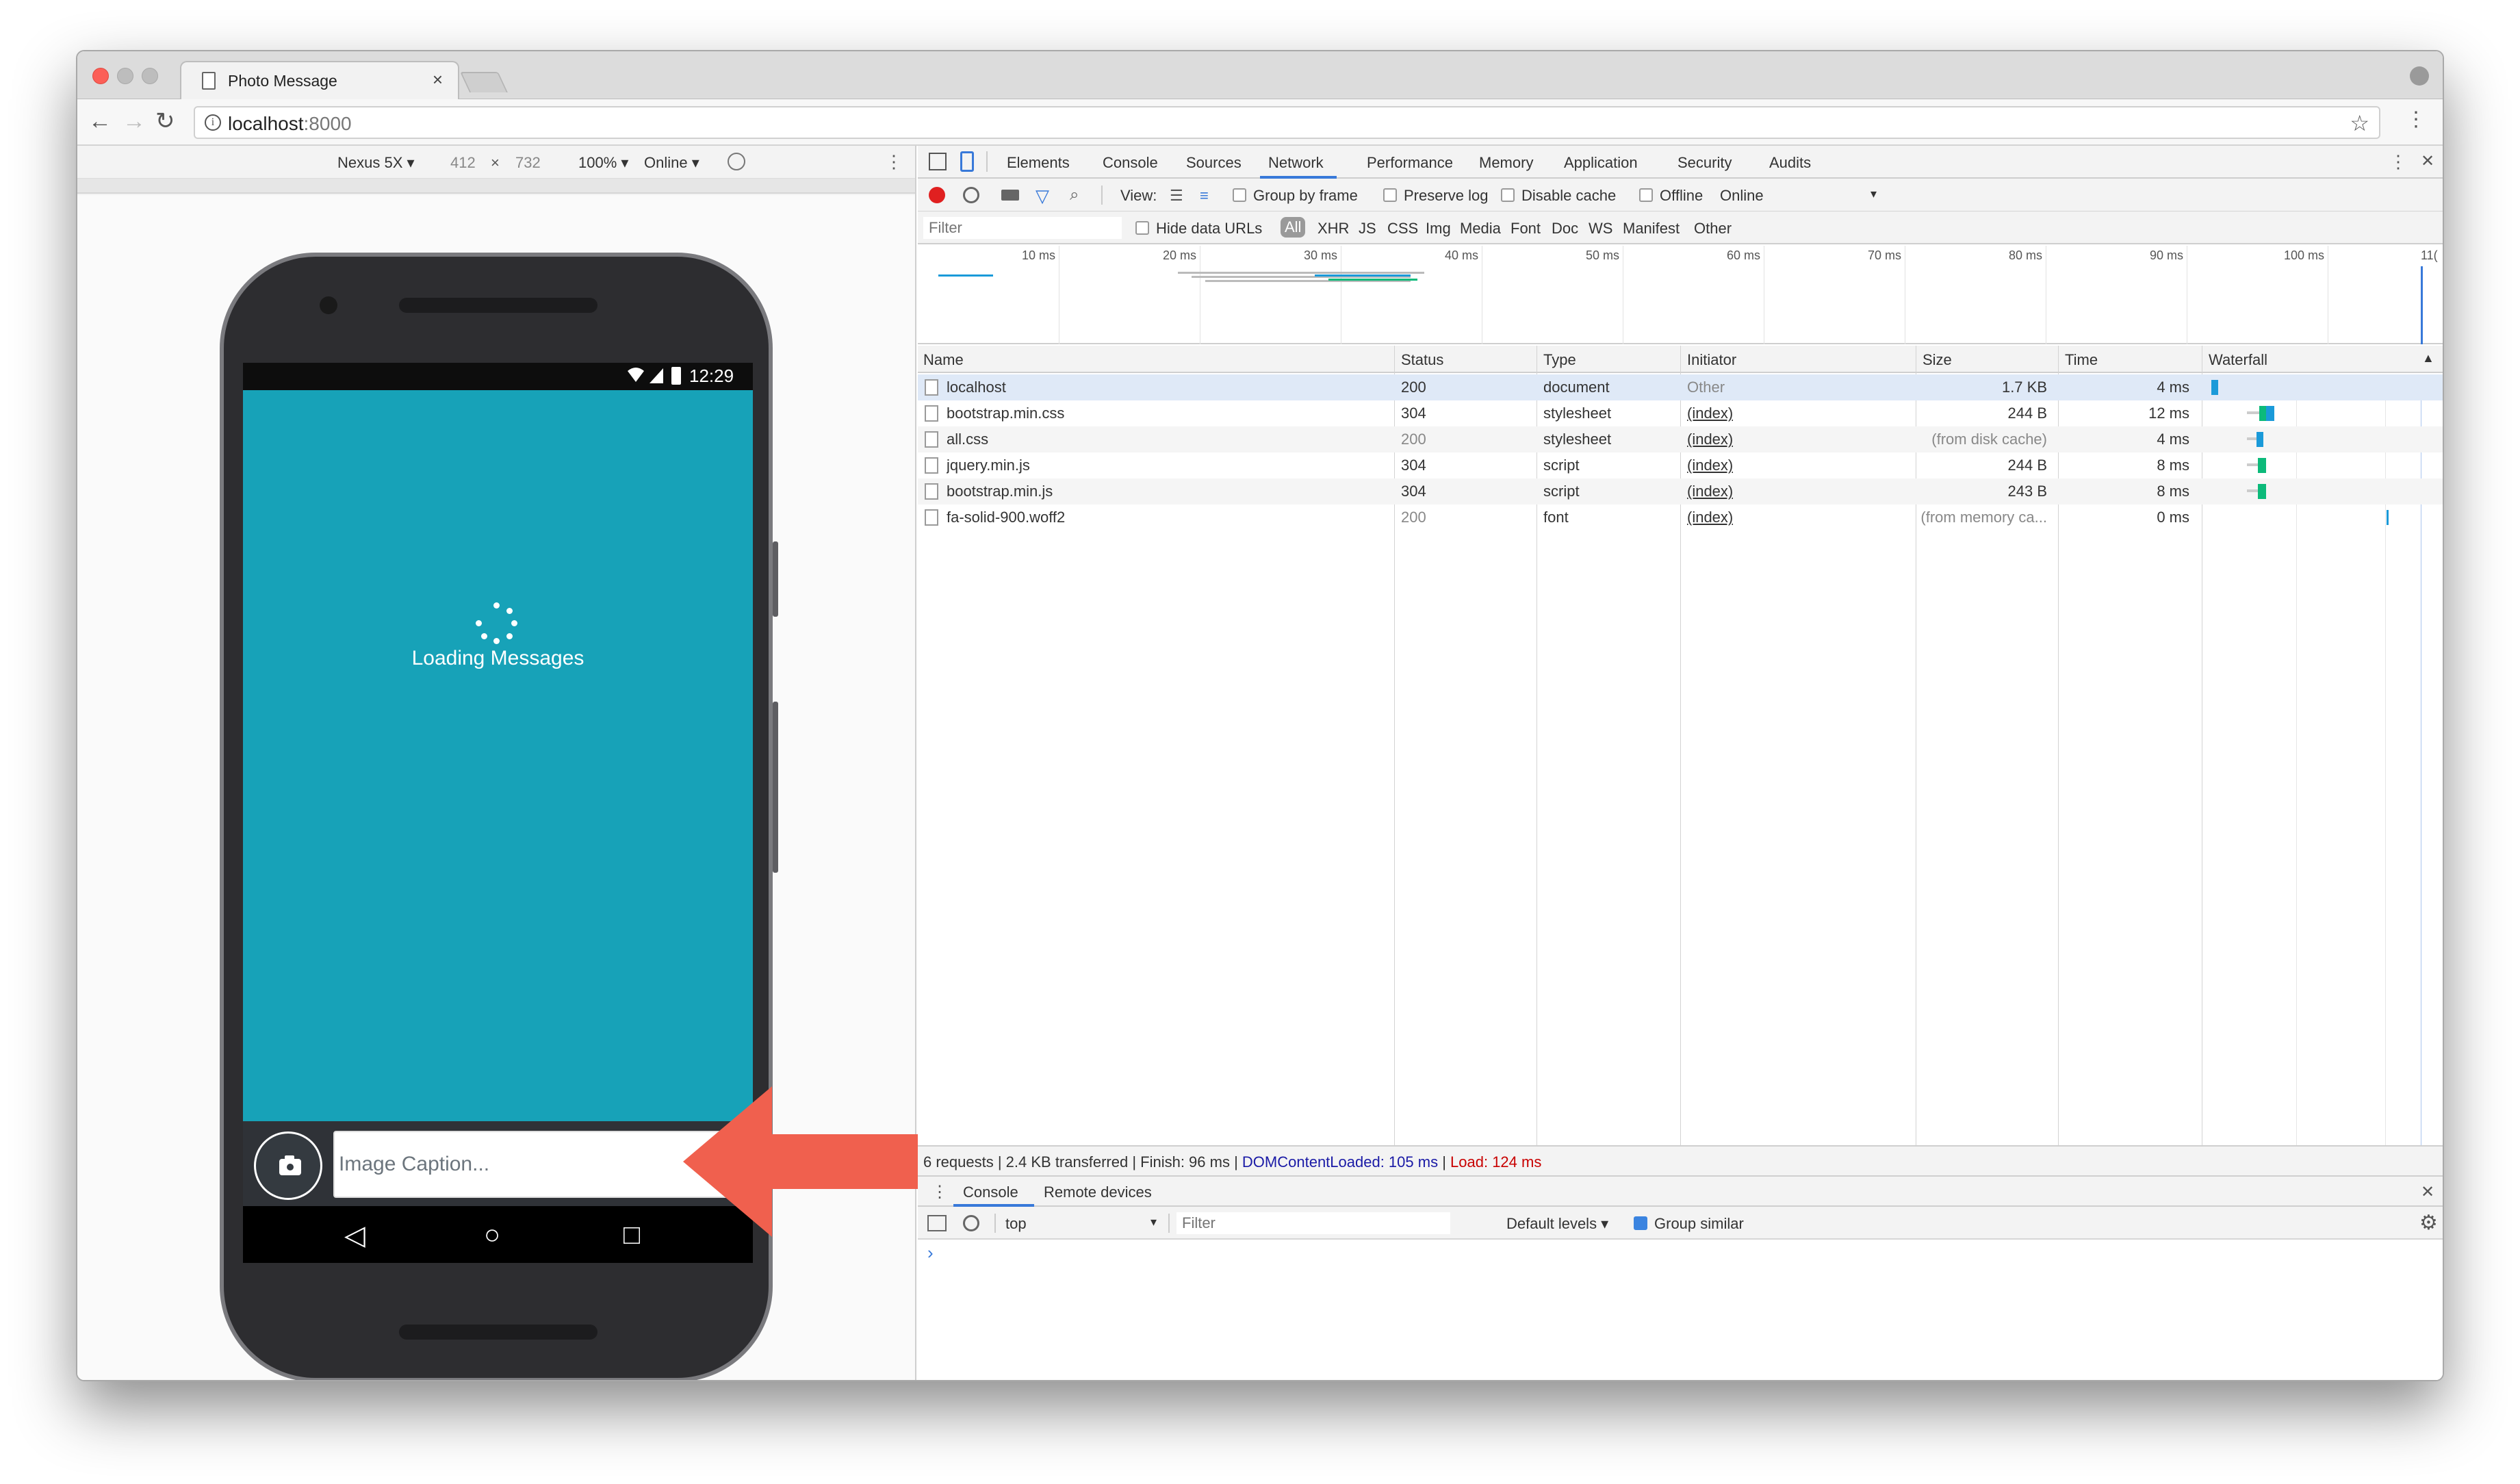  What do you see at coordinates (496, 163) in the screenshot?
I see `device-toolbar: Nexus 5X ▾ 412 × 732 100% ▾ Online ▾ ⋮` at bounding box center [496, 163].